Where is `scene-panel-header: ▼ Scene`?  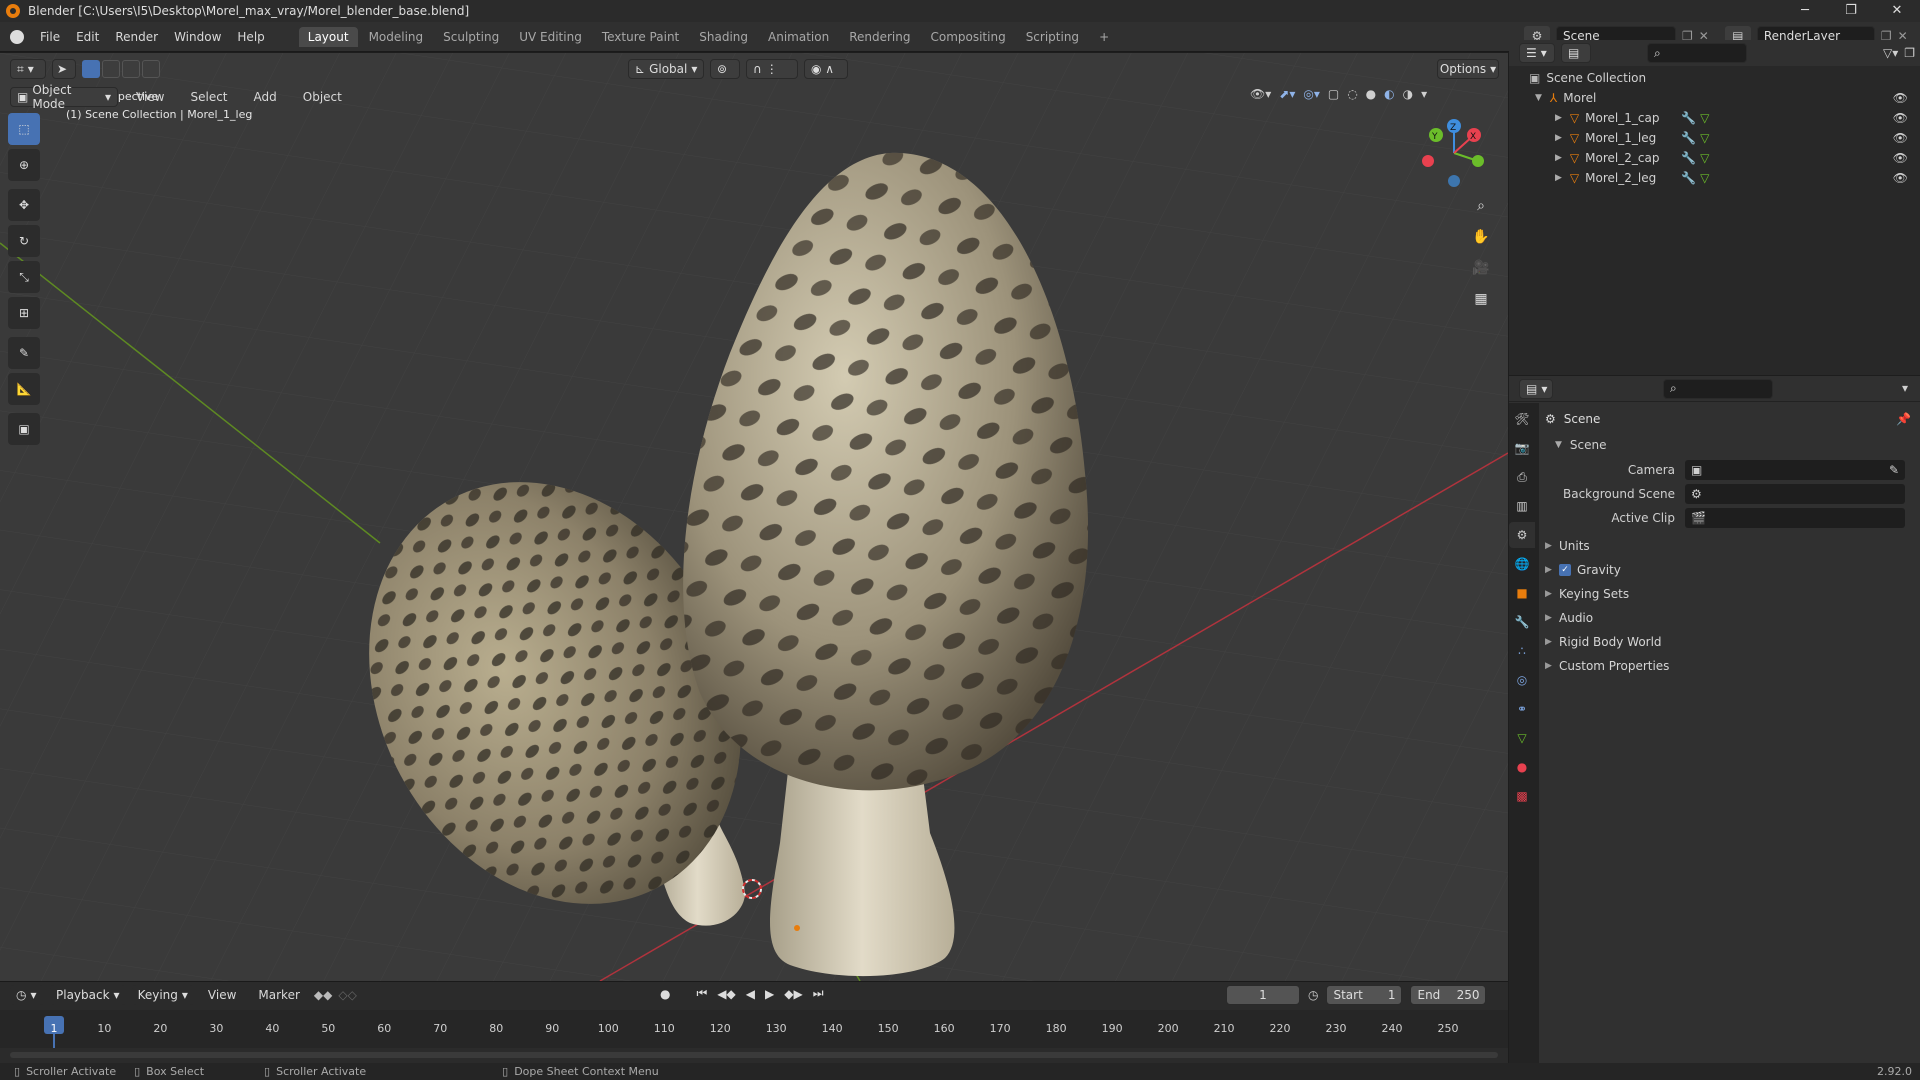 scene-panel-header: ▼ Scene is located at coordinates (1730, 445).